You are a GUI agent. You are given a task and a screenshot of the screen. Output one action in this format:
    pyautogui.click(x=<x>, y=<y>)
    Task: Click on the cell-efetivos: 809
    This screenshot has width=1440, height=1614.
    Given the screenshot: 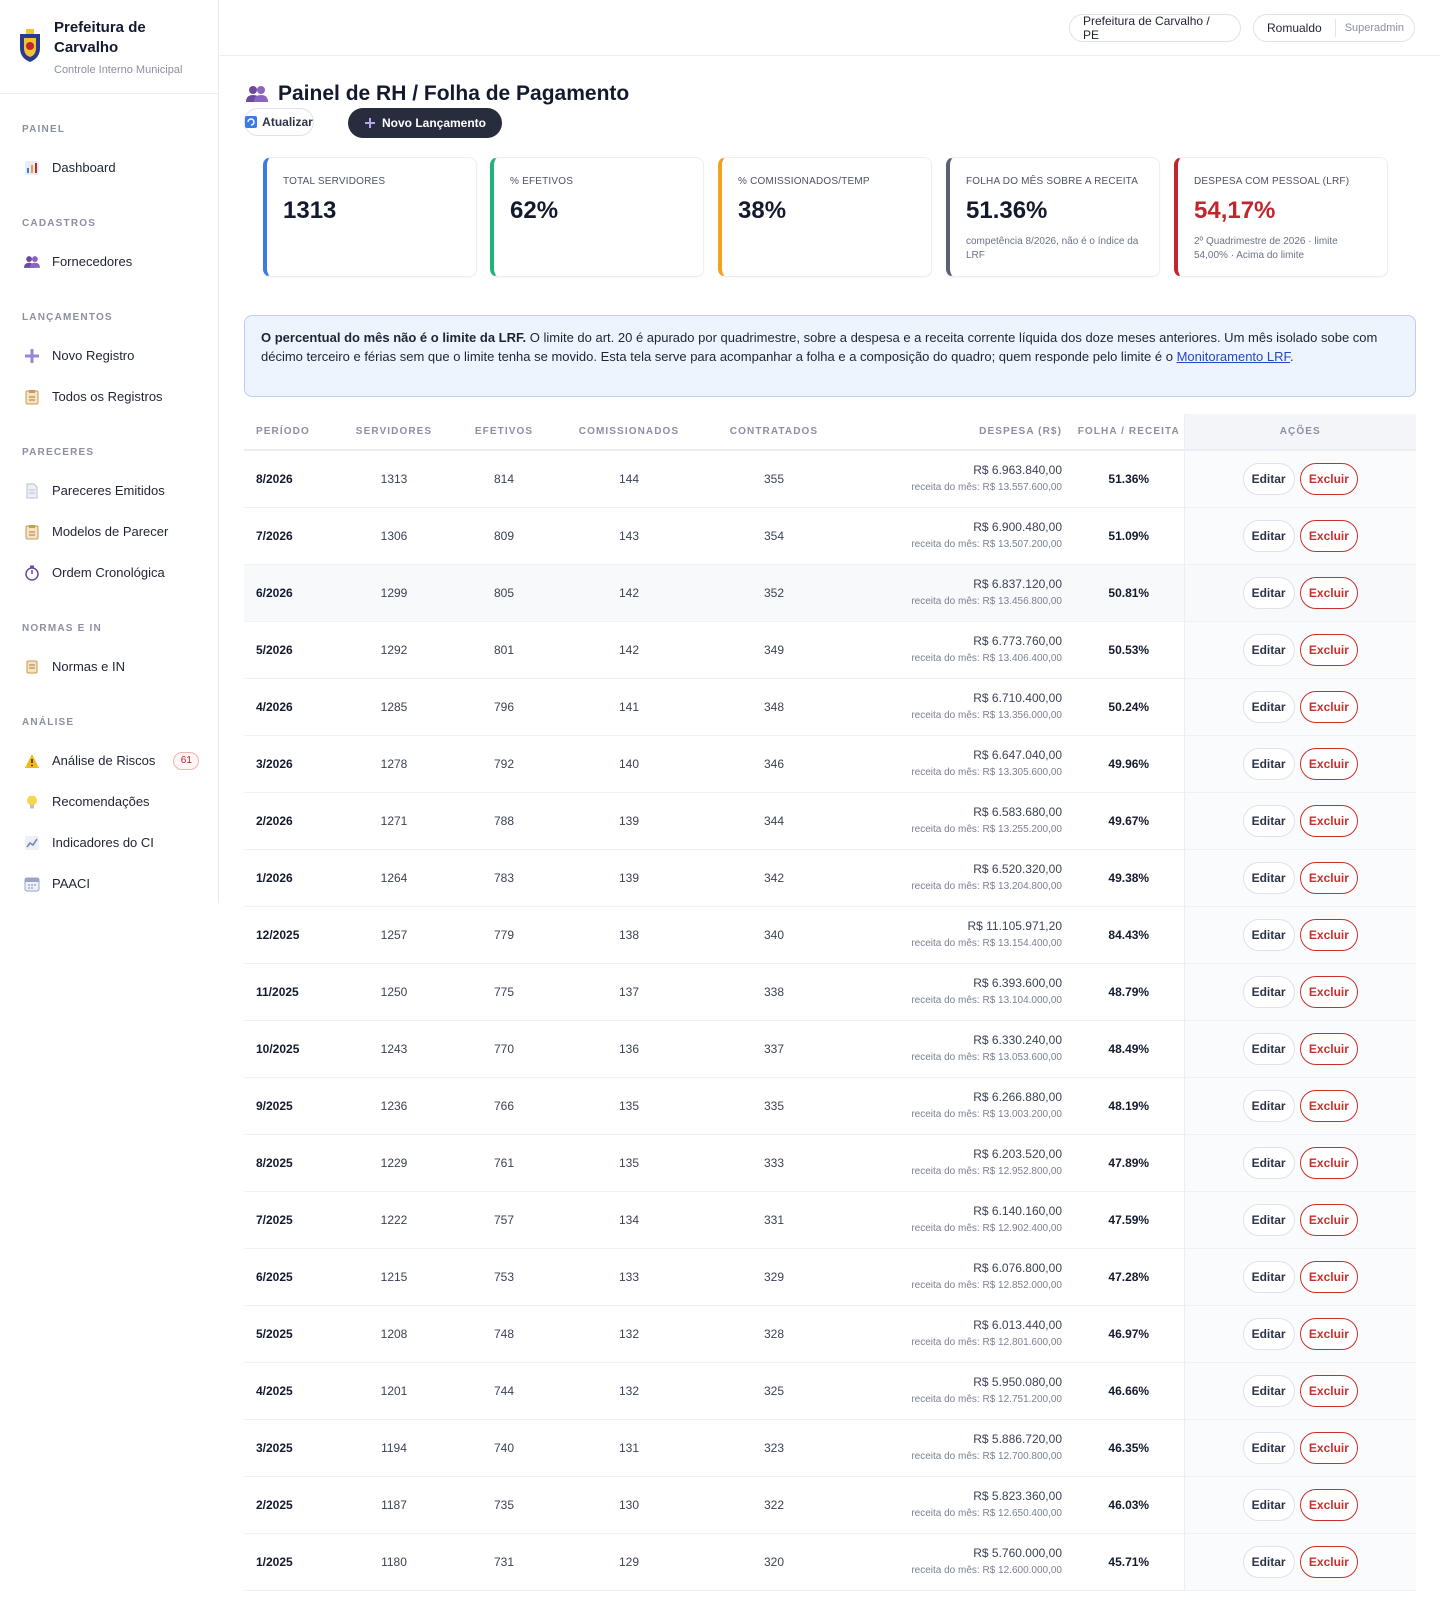 What is the action you would take?
    pyautogui.click(x=504, y=536)
    